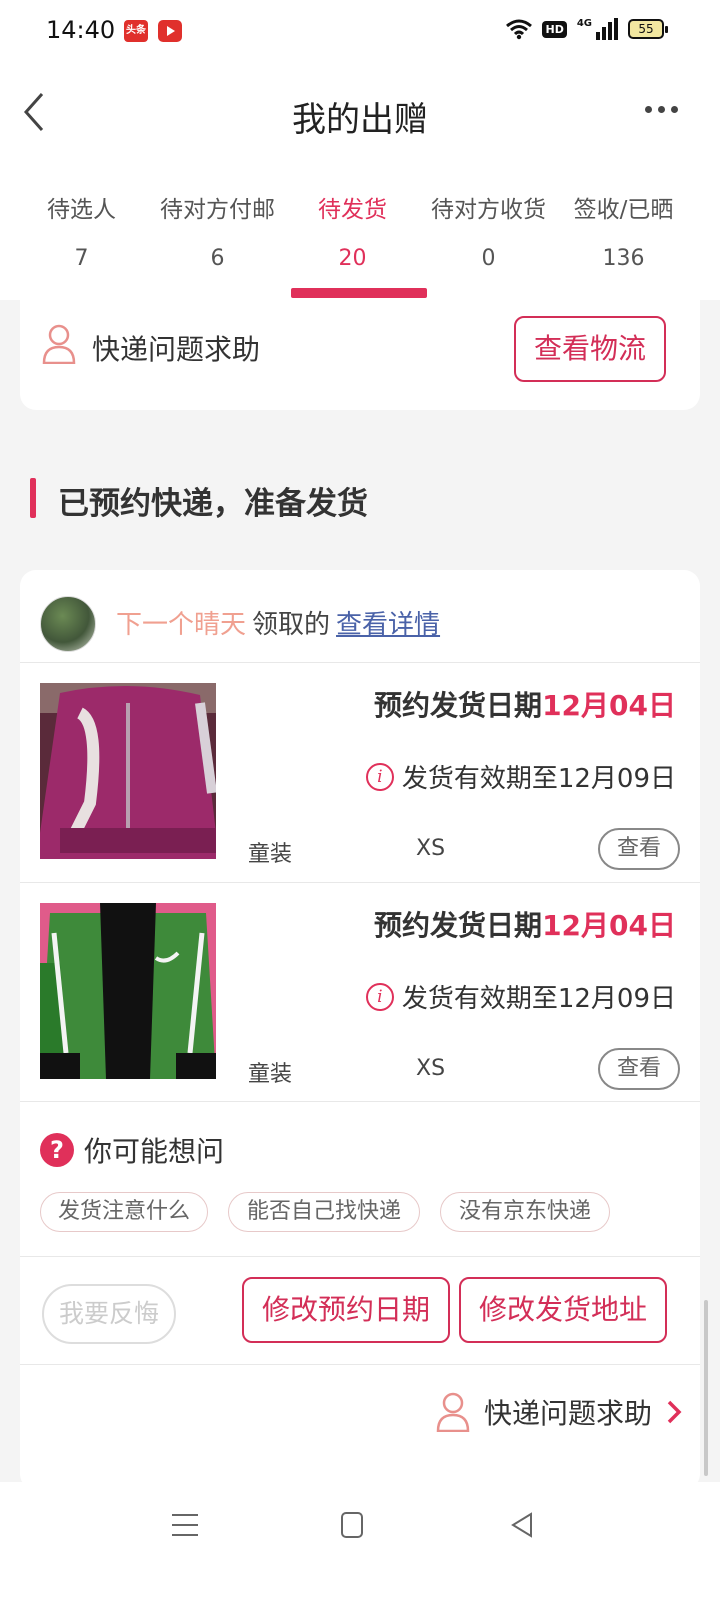 This screenshot has height=1600, width=720. Describe the element at coordinates (554, 29) in the screenshot. I see `hd-icon: HD` at that location.